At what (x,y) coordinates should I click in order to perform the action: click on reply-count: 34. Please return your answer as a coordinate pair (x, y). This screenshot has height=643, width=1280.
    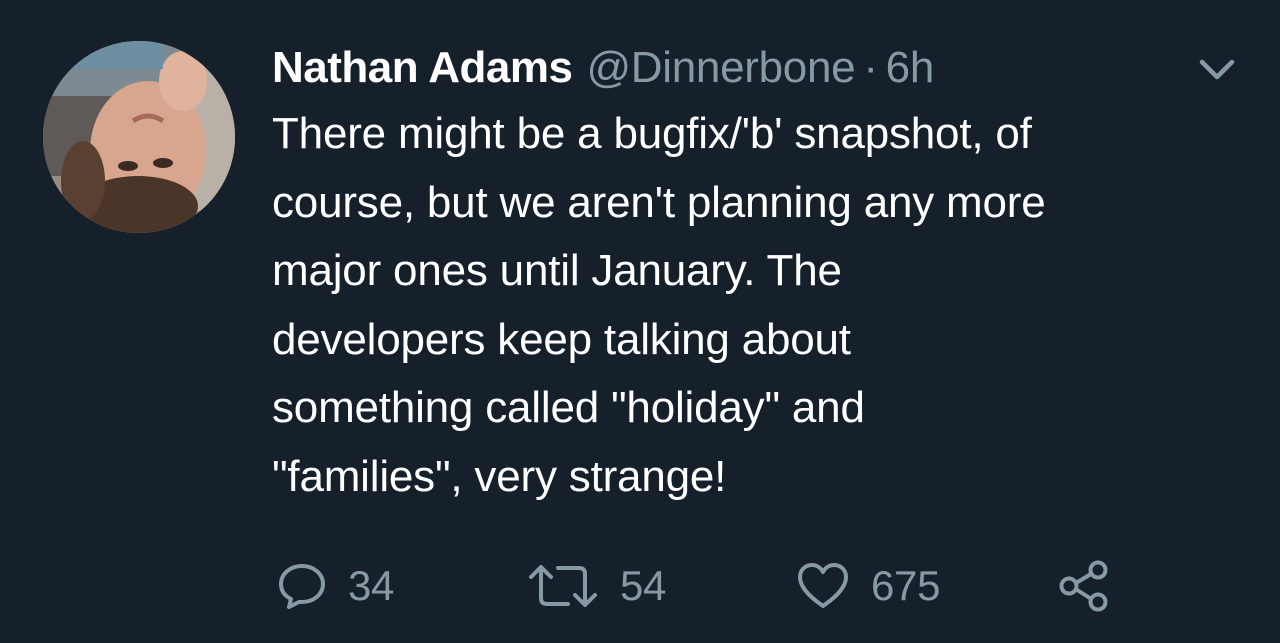
    Looking at the image, I should click on (371, 585).